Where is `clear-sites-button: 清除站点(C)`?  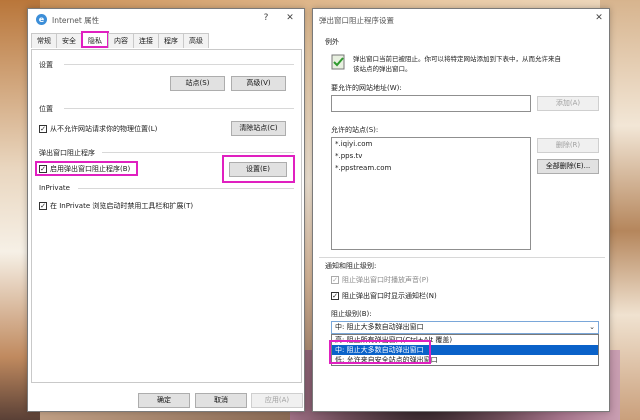
clear-sites-button: 清除站点(C) is located at coordinates (258, 128).